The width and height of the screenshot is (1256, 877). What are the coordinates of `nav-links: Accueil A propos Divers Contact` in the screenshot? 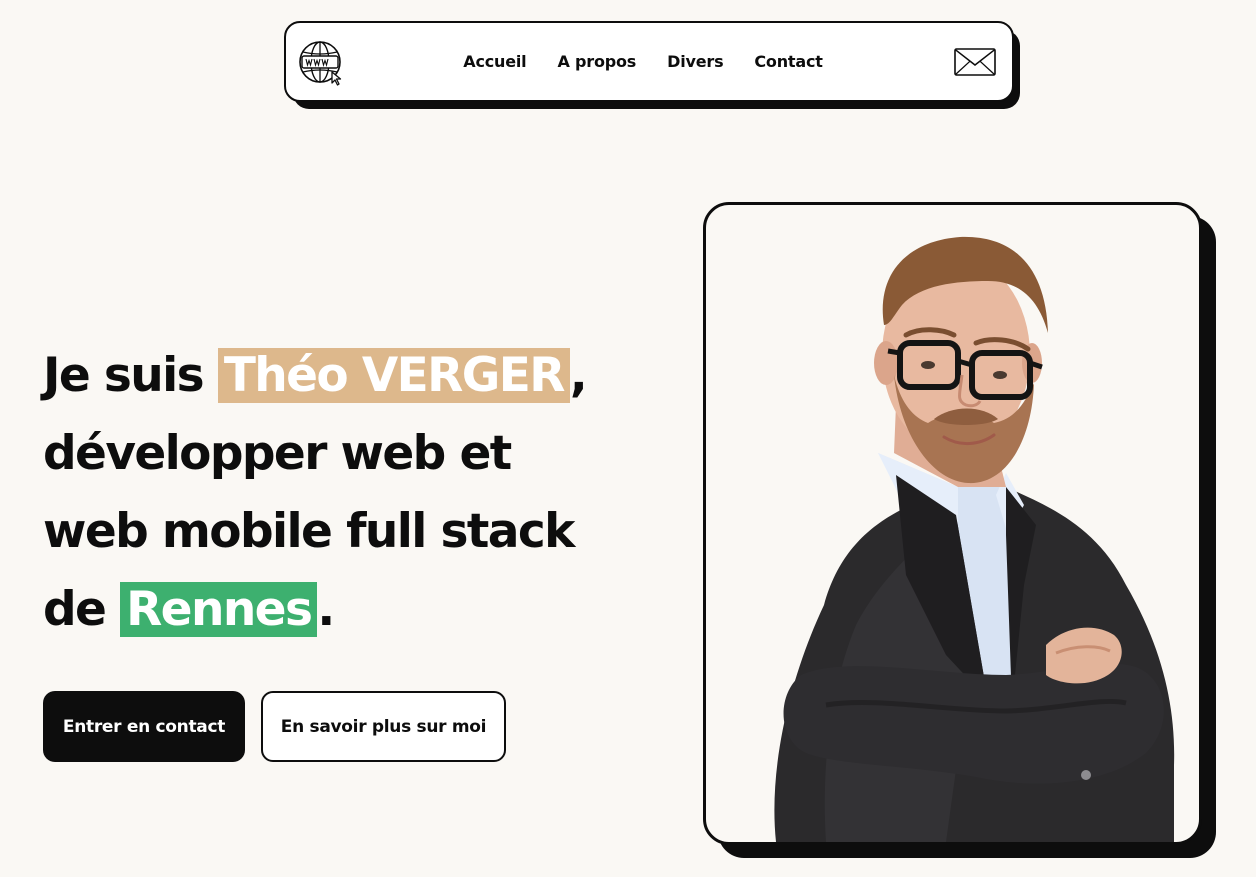 It's located at (649, 61).